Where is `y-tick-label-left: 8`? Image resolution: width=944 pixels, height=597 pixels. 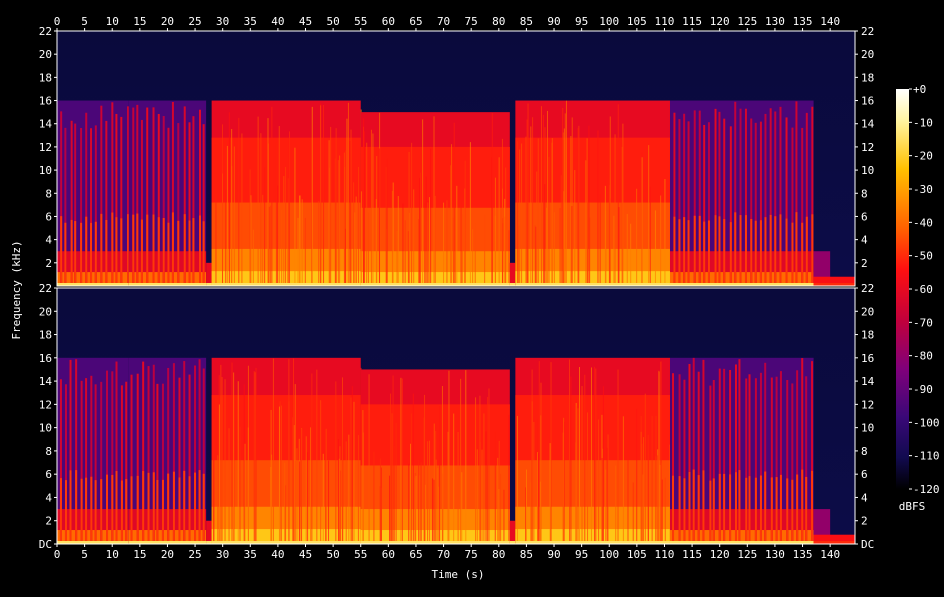 y-tick-label-left: 8 is located at coordinates (48, 451).